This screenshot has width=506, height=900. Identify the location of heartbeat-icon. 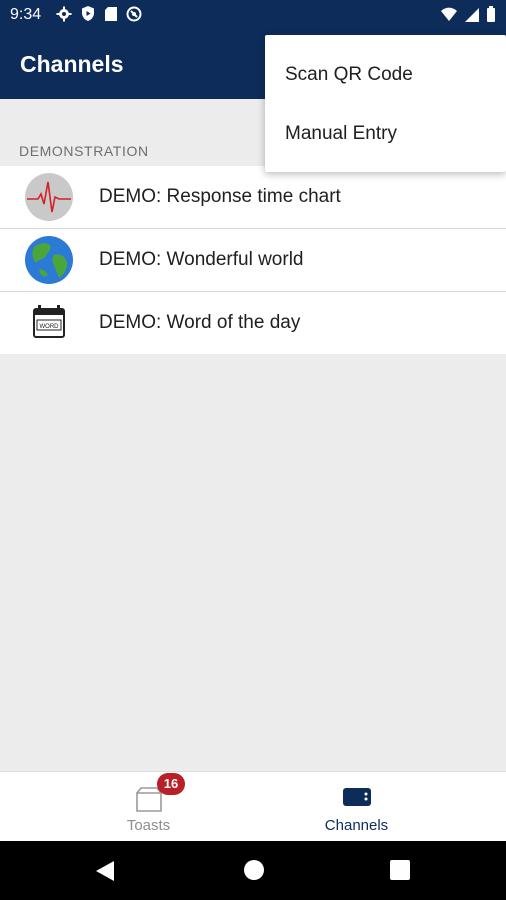
(49, 197).